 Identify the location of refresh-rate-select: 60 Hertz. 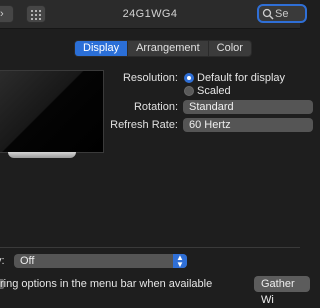
(248, 125).